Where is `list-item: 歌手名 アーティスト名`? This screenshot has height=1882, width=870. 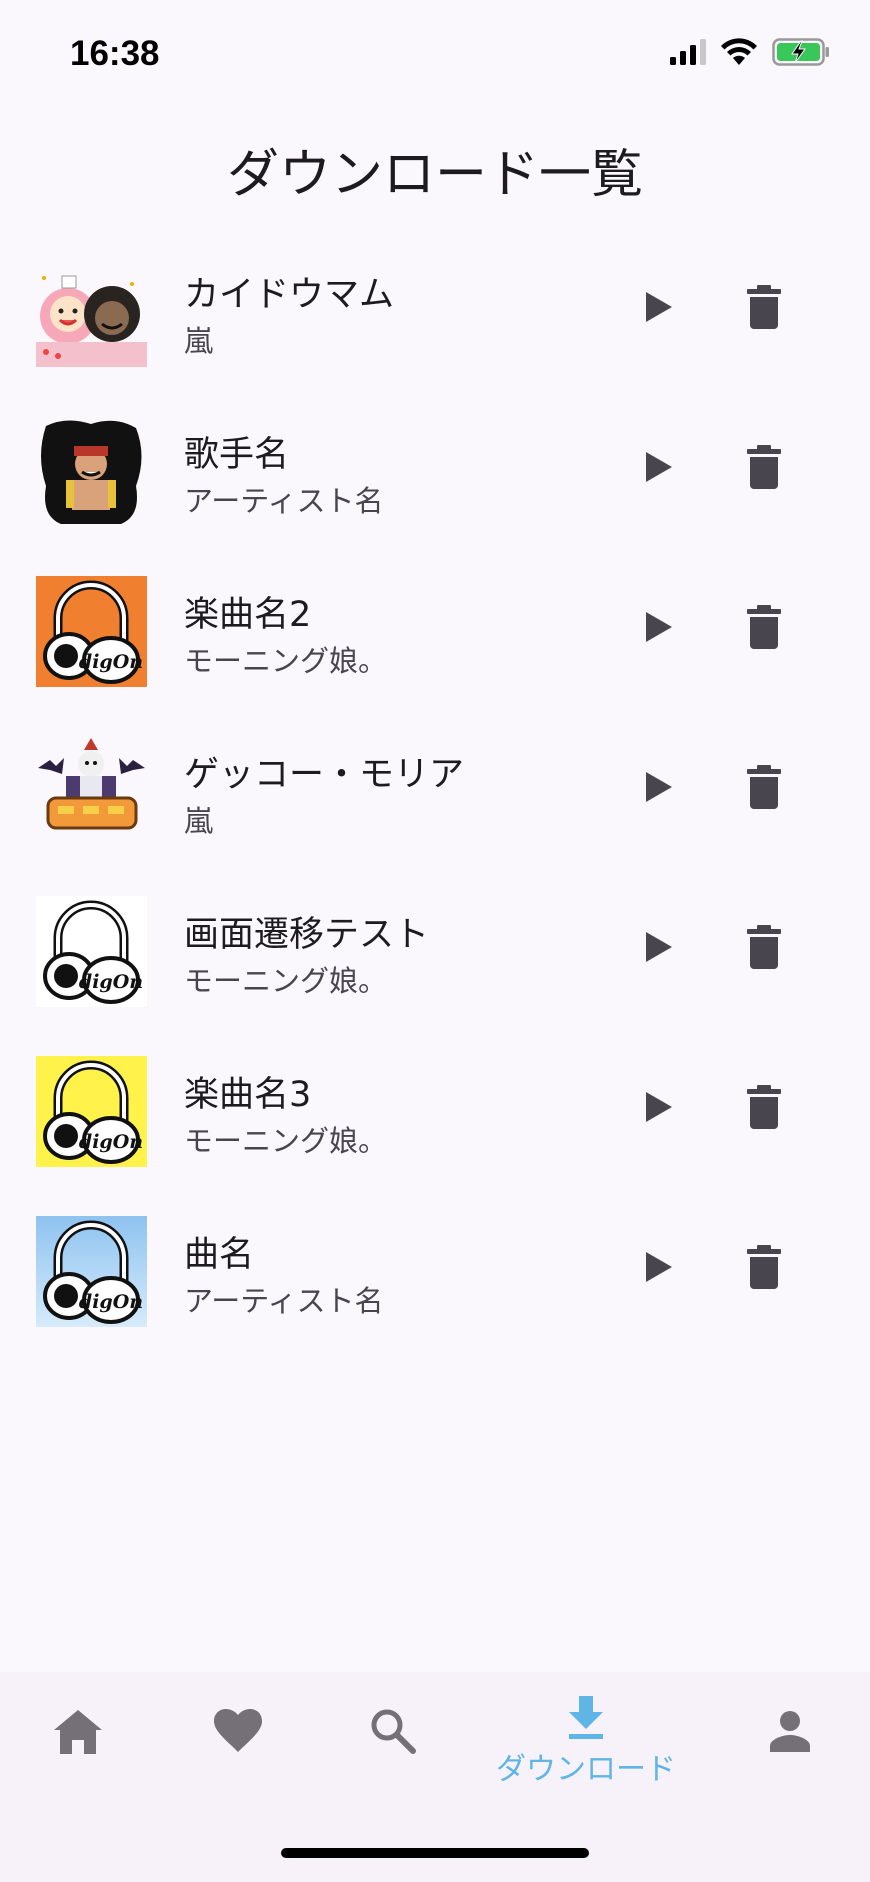
list-item: 歌手名 アーティスト名 is located at coordinates (435, 470).